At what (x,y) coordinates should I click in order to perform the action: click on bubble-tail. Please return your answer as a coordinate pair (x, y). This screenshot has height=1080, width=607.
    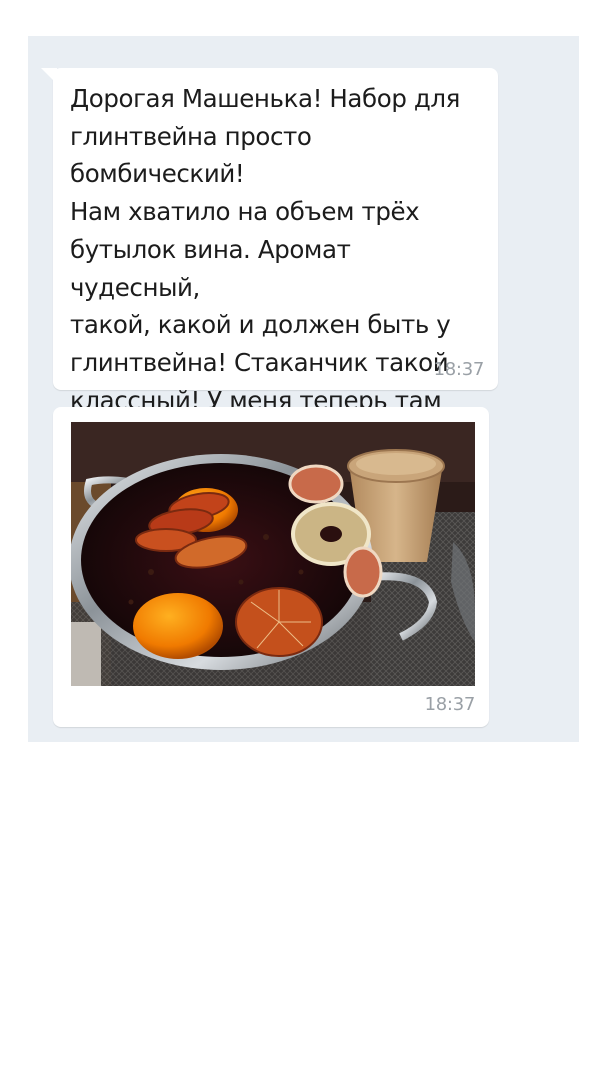
    Looking at the image, I should click on (49, 76).